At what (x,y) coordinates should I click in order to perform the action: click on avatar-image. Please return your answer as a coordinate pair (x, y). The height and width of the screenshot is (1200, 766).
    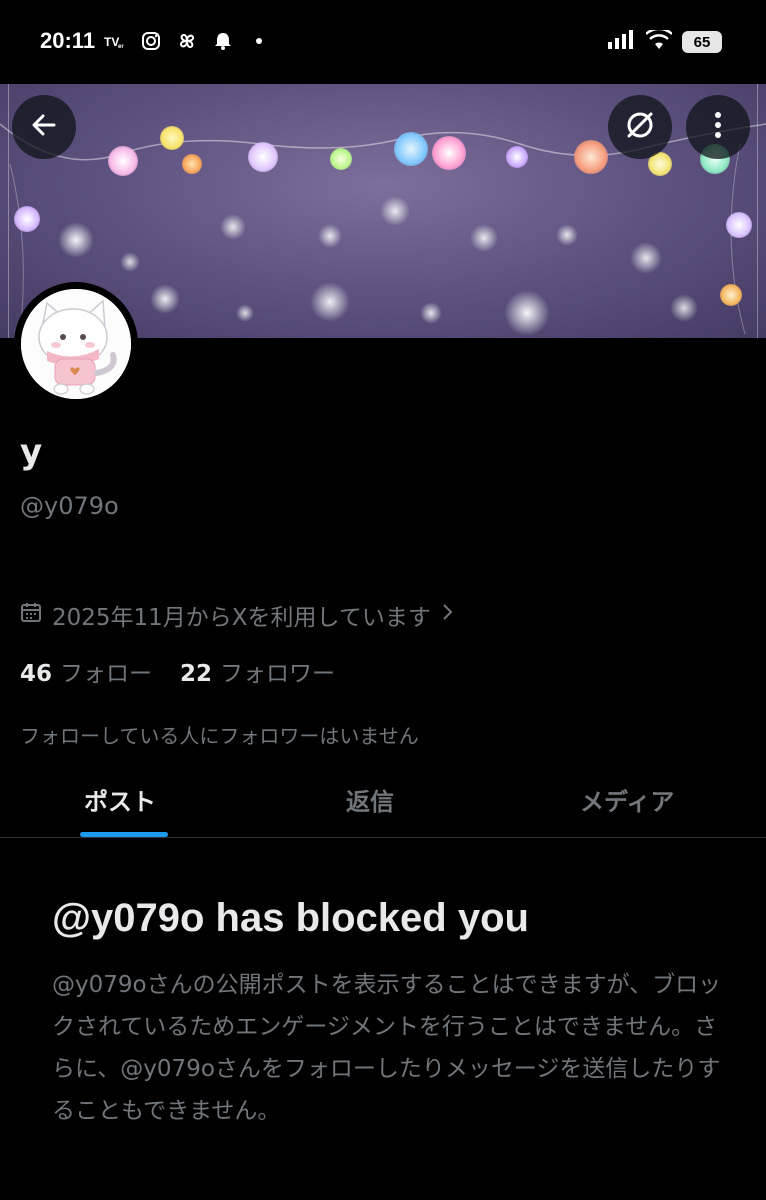
    Looking at the image, I should click on (76, 344).